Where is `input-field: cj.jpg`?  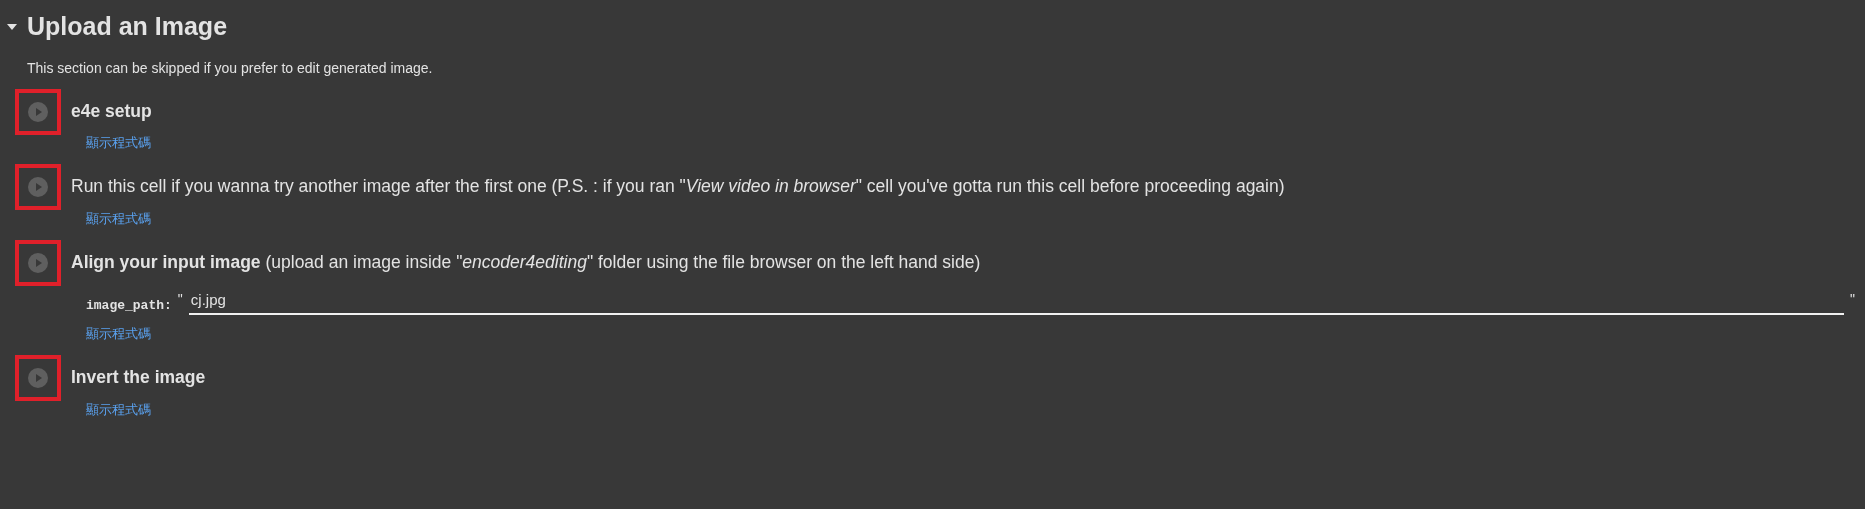
input-field: cj.jpg is located at coordinates (1016, 302).